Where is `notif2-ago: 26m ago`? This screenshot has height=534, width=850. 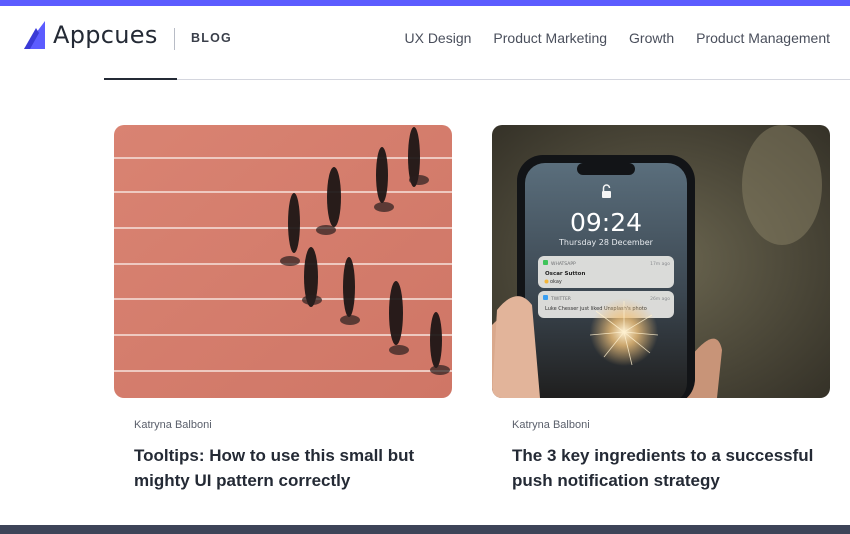
notif2-ago: 26m ago is located at coordinates (660, 299).